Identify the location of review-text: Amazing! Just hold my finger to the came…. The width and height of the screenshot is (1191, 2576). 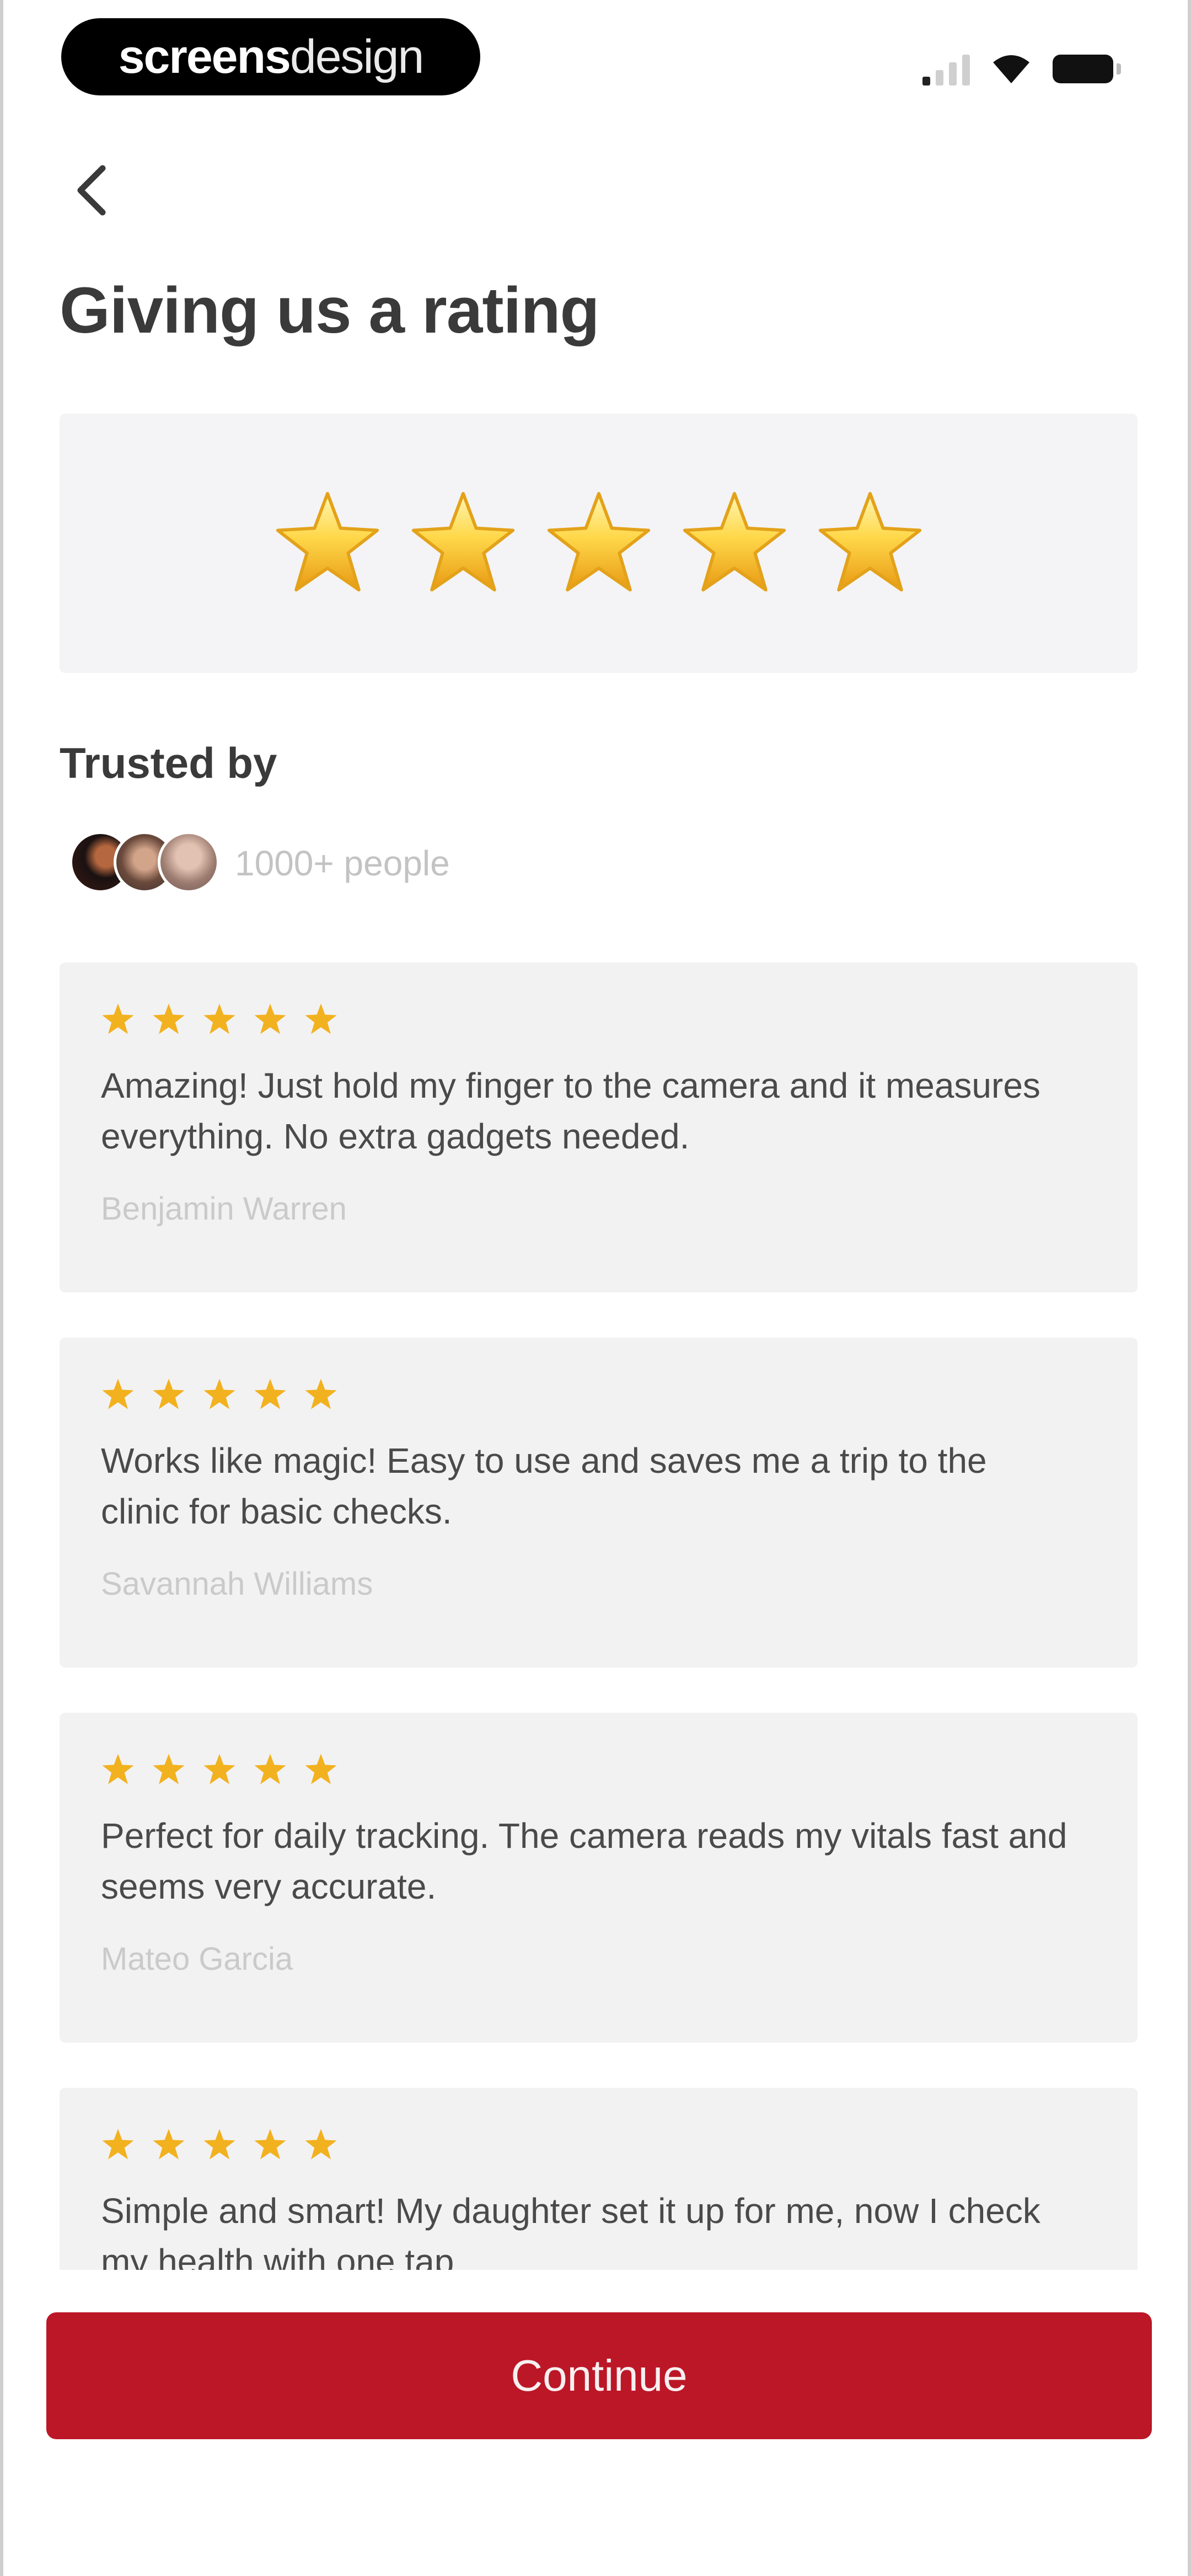
(571, 1111).